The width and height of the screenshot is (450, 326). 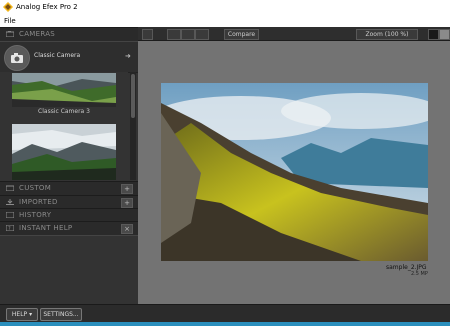 I want to click on help-label: HELP, so click(x=19, y=314).